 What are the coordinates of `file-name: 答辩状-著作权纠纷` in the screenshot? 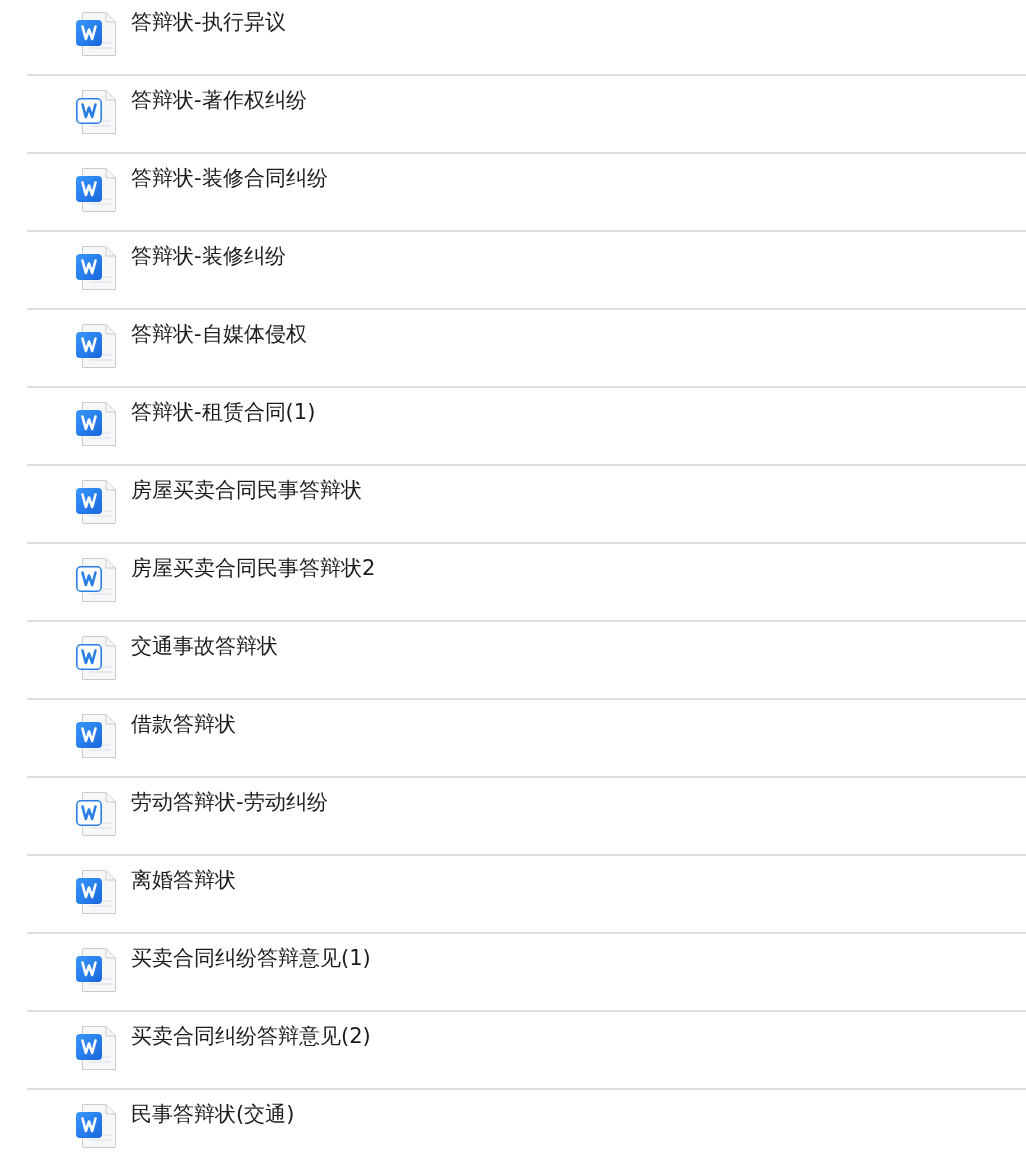 It's located at (219, 100).